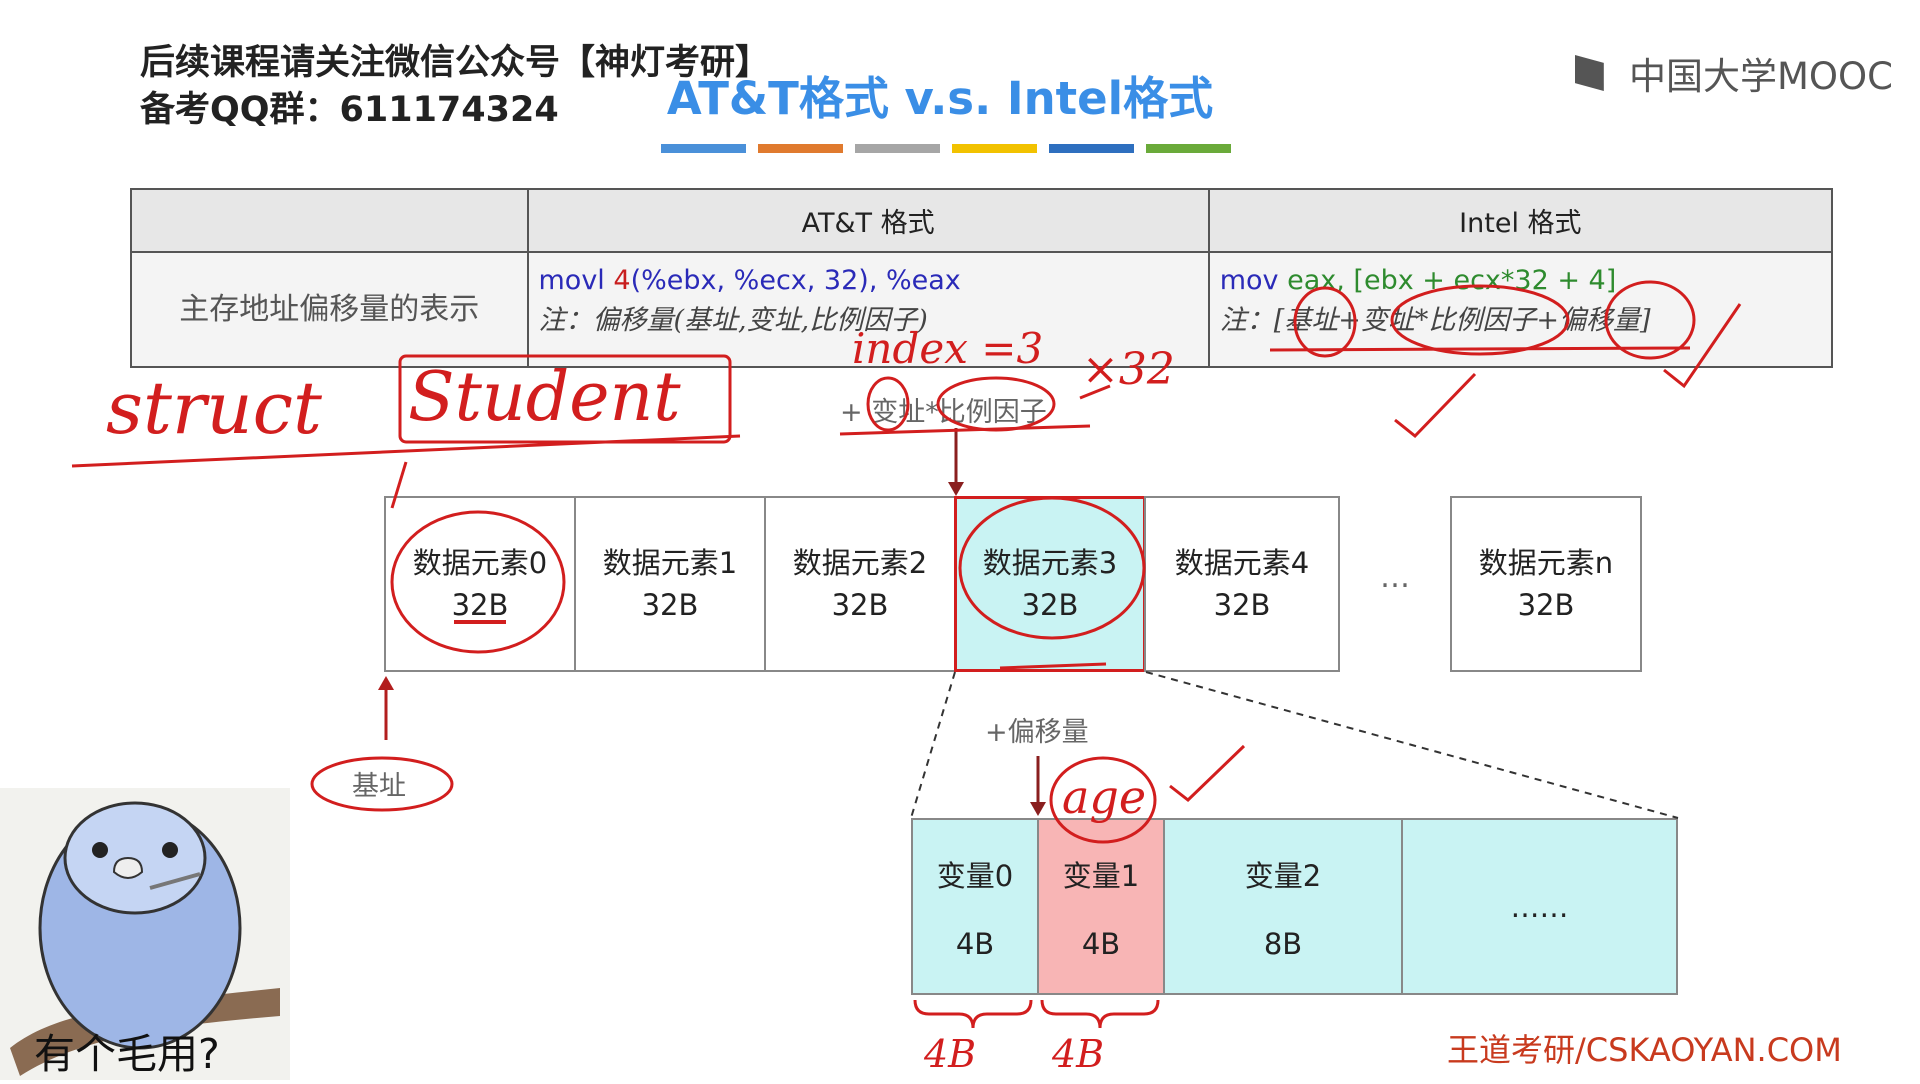  Describe the element at coordinates (933, 745) in the screenshot. I see `zoom-line-left` at that location.